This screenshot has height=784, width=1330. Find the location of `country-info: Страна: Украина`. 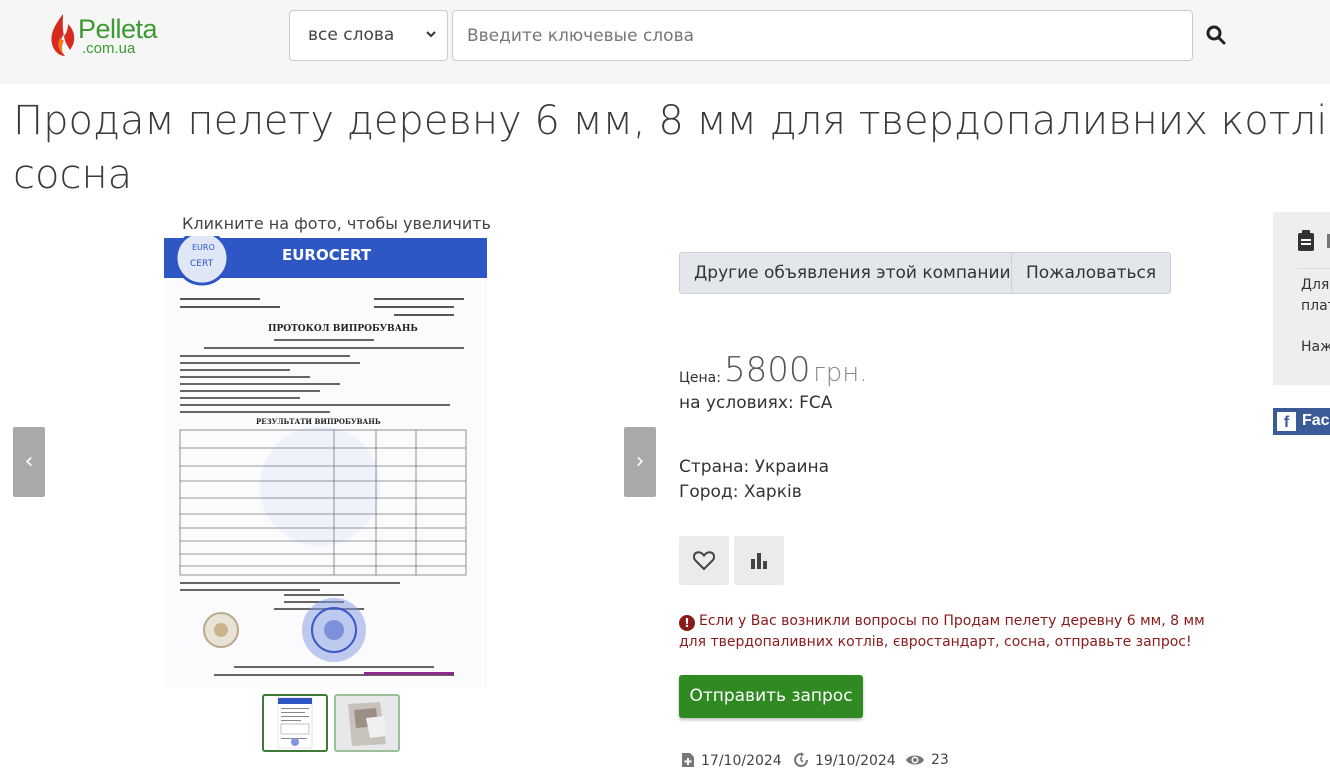

country-info: Страна: Украина is located at coordinates (754, 467).